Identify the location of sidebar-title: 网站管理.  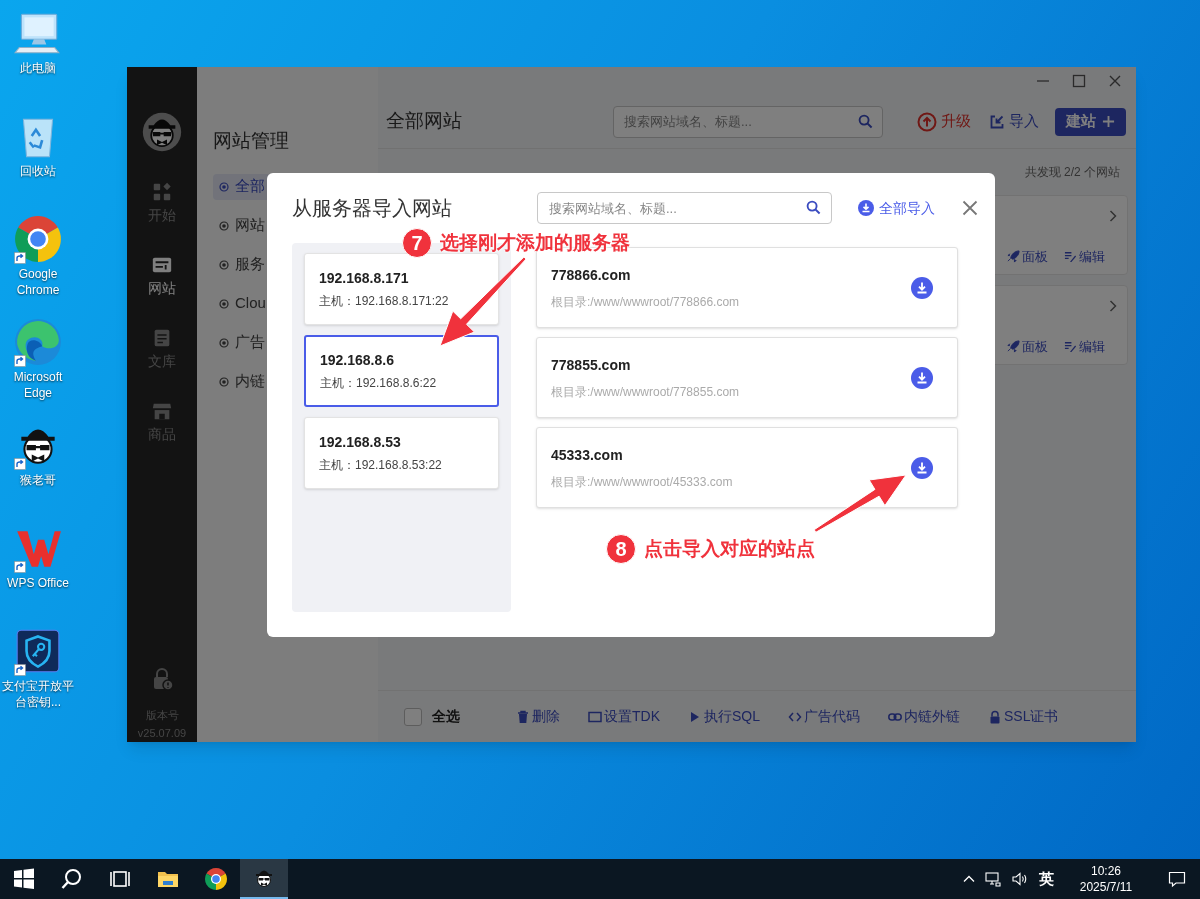
(251, 141).